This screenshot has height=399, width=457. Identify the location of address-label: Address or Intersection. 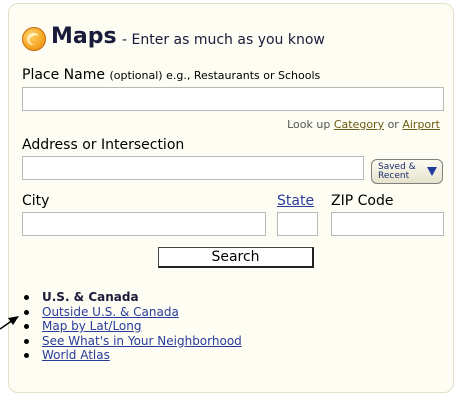
(103, 145).